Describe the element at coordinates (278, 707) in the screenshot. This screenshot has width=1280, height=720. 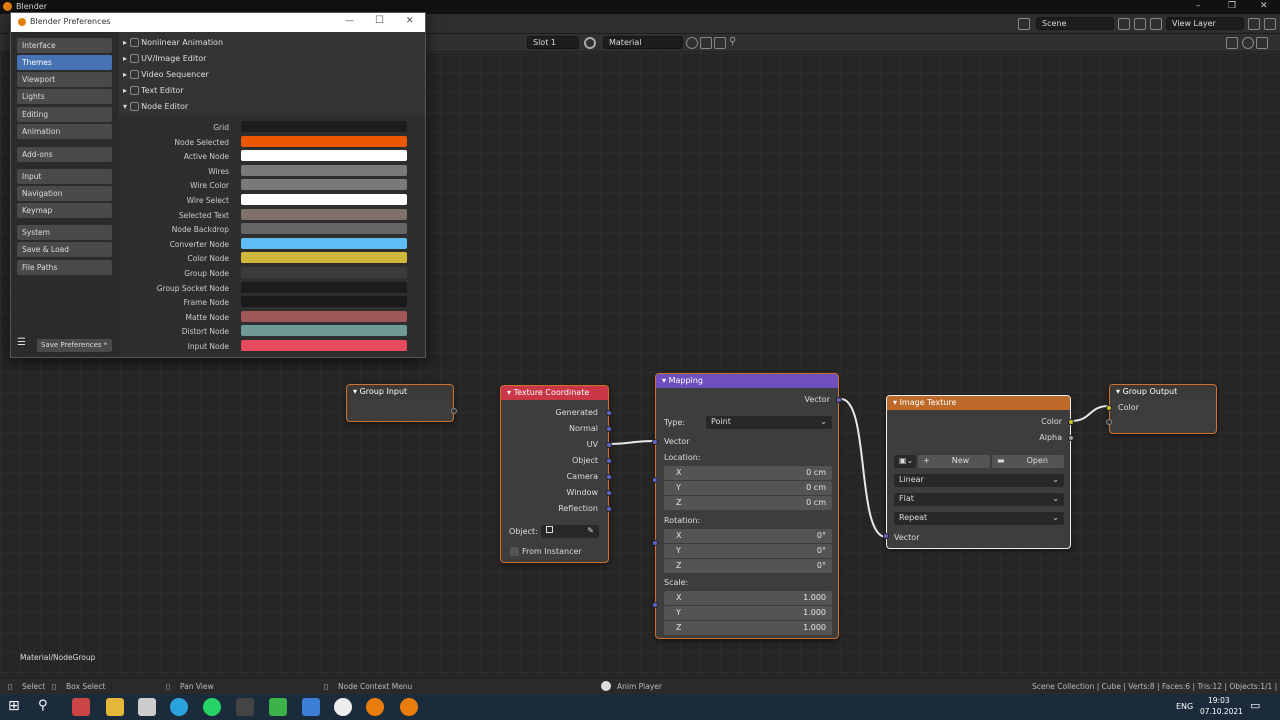
I see `green-app-icon` at that location.